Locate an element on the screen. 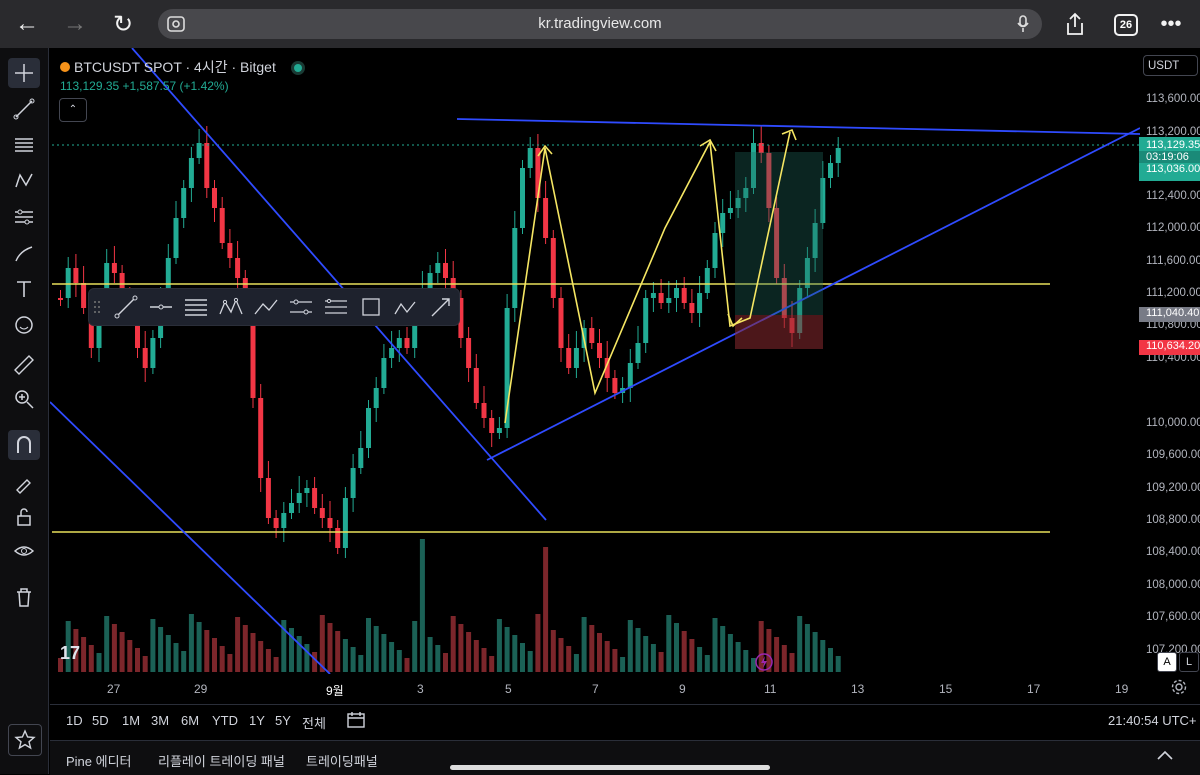 This screenshot has height=775, width=1200. tab-count-button: 26 is located at coordinates (1126, 25).